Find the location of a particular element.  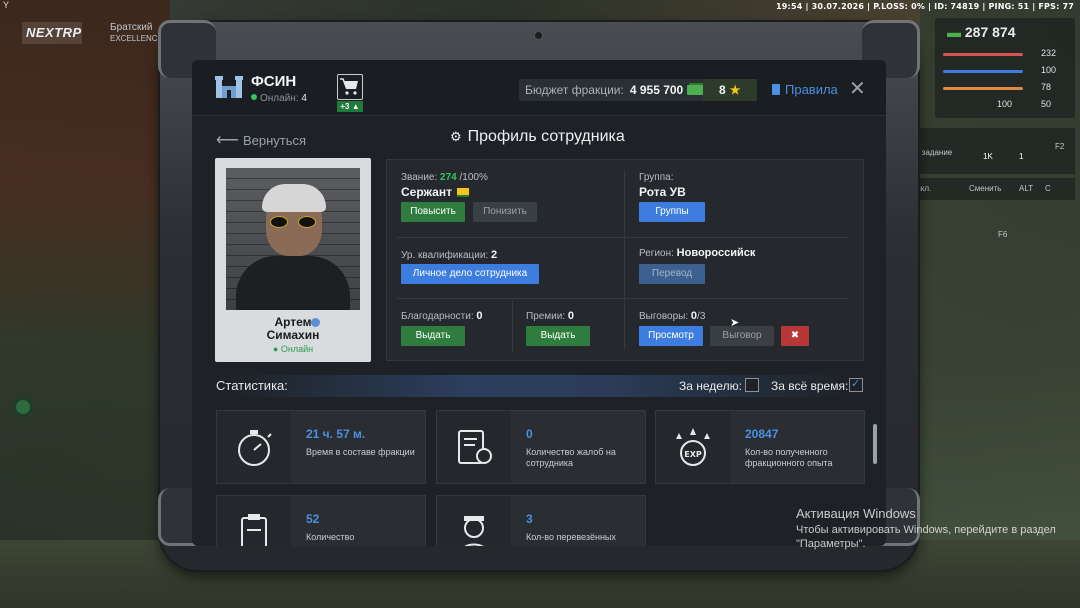

level-value: 8 is located at coordinates (722, 90).